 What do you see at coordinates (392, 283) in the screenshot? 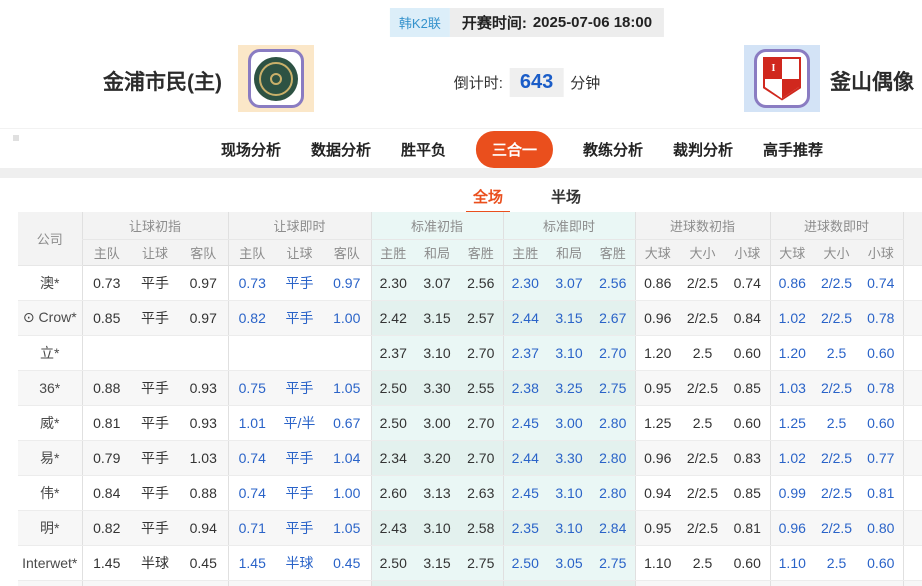
I see `odds-cell: 2.30` at bounding box center [392, 283].